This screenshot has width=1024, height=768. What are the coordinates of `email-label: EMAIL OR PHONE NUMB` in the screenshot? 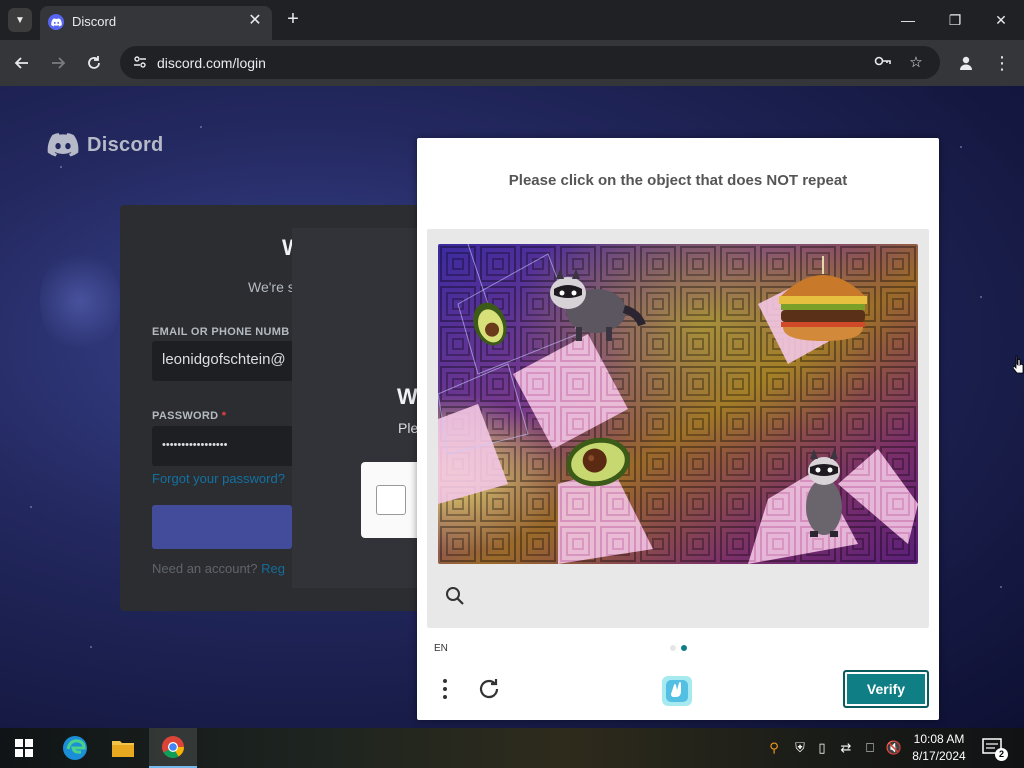 It's located at (221, 332).